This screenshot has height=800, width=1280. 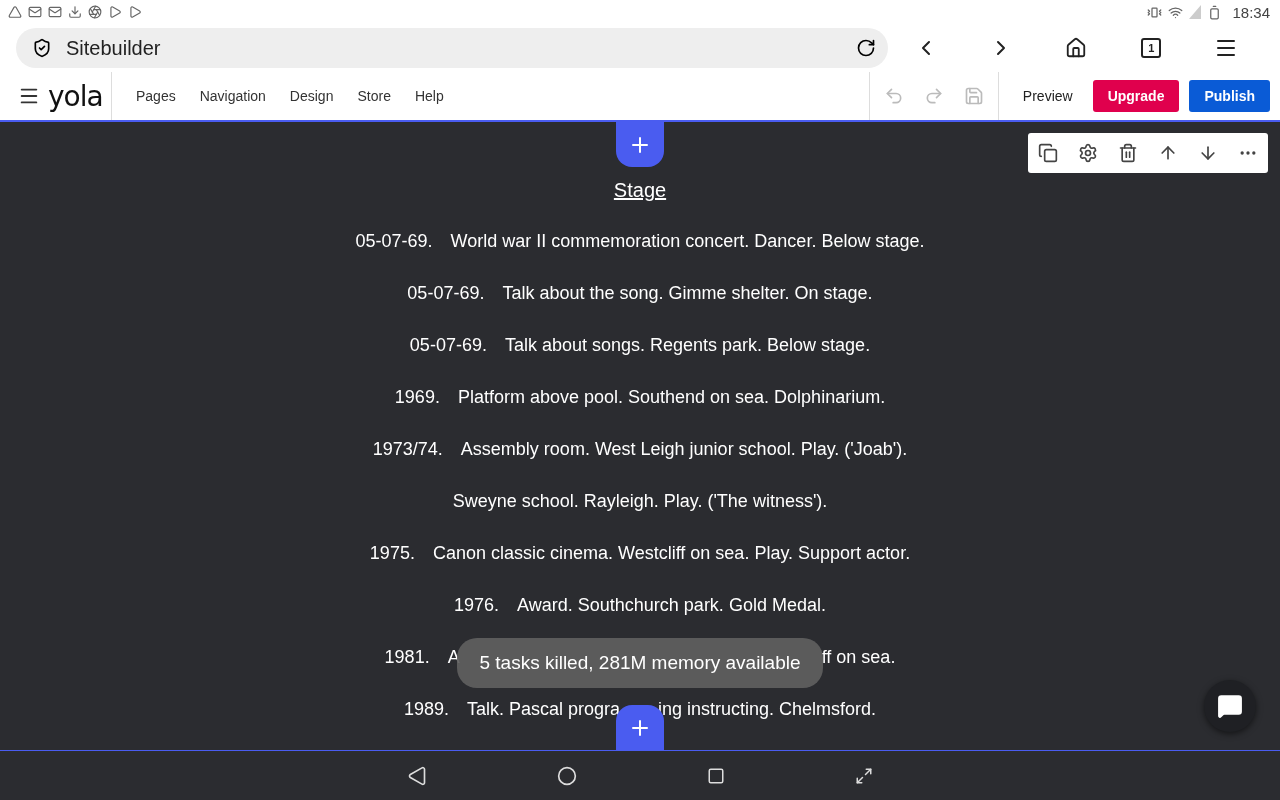 What do you see at coordinates (417, 397) in the screenshot?
I see `row-date: 1969.` at bounding box center [417, 397].